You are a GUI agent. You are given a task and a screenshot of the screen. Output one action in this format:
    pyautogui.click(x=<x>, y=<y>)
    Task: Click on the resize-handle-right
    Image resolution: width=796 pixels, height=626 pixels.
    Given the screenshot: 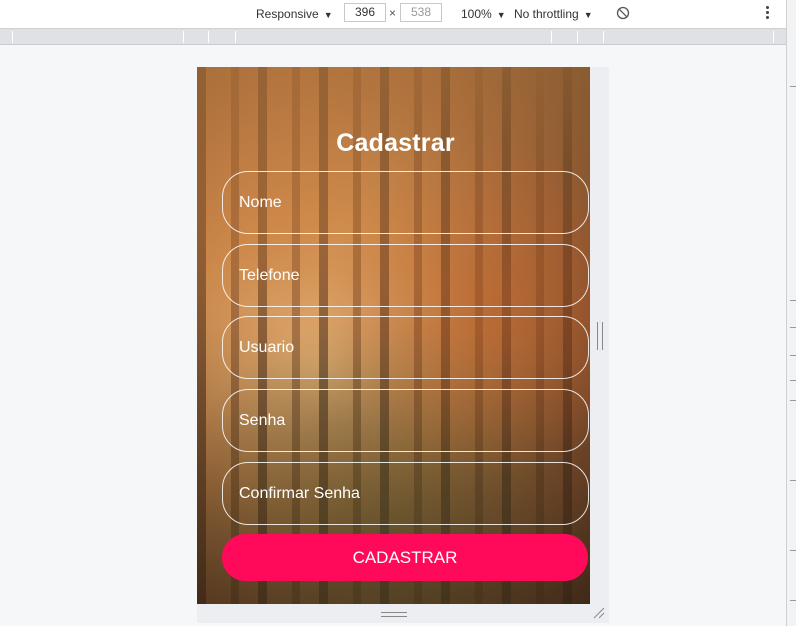 What is the action you would take?
    pyautogui.click(x=600, y=336)
    